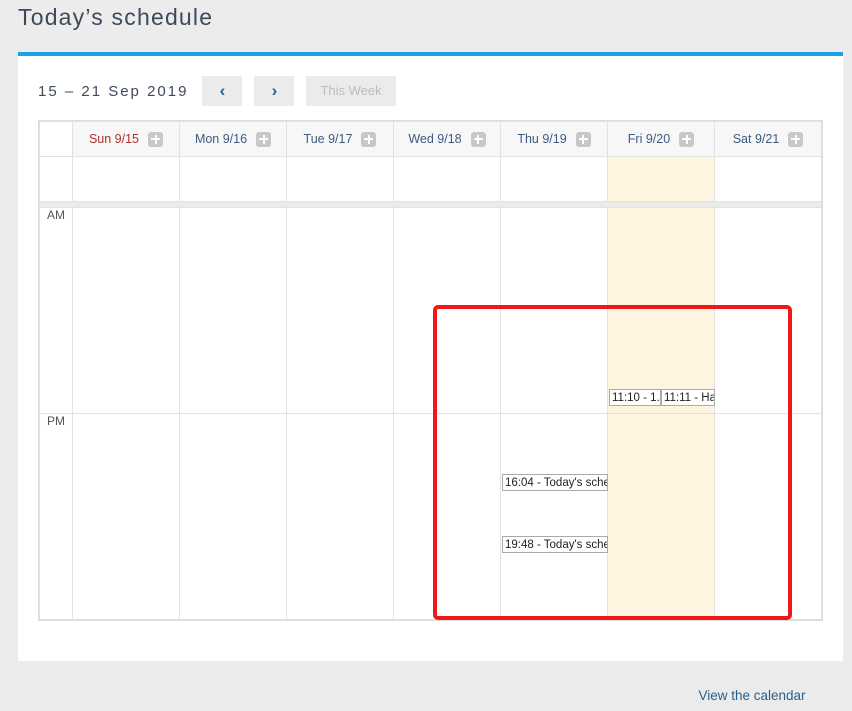 This screenshot has height=711, width=852. I want to click on day-header-5: Fri 9/20, so click(661, 139).